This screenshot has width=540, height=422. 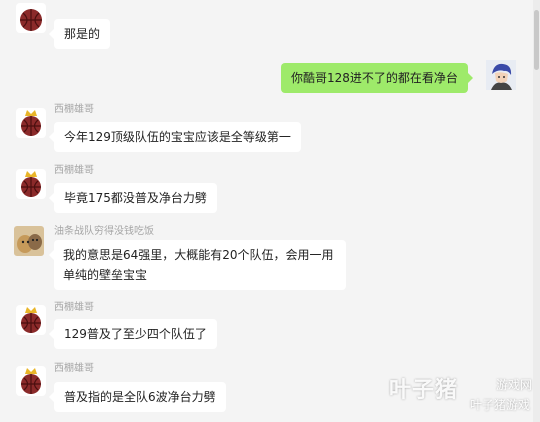 I want to click on message-bubble: 毕竟175都没普及净台力劈, so click(x=133, y=198).